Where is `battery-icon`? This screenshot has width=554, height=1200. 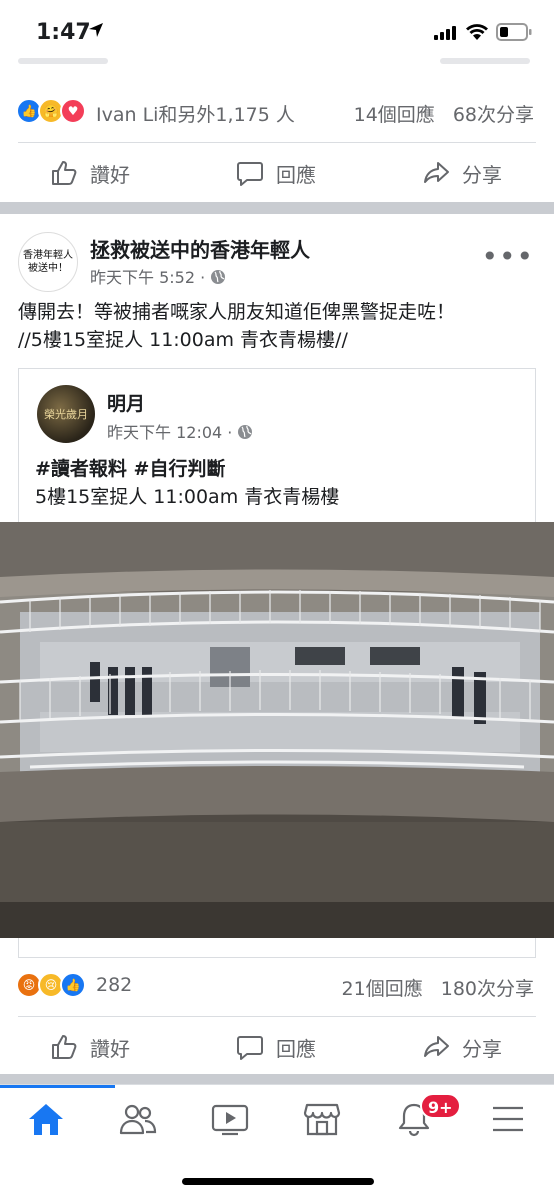
battery-icon is located at coordinates (514, 32).